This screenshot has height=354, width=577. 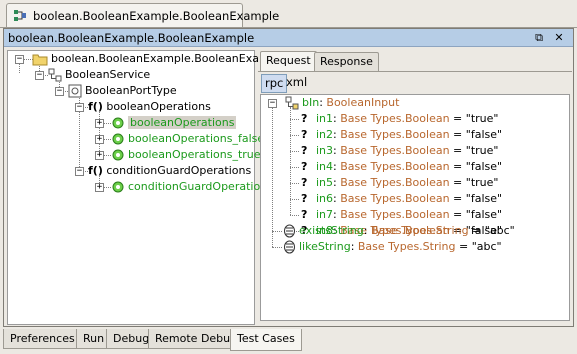 I want to click on tab-test-cases: Test Cases, so click(x=266, y=340).